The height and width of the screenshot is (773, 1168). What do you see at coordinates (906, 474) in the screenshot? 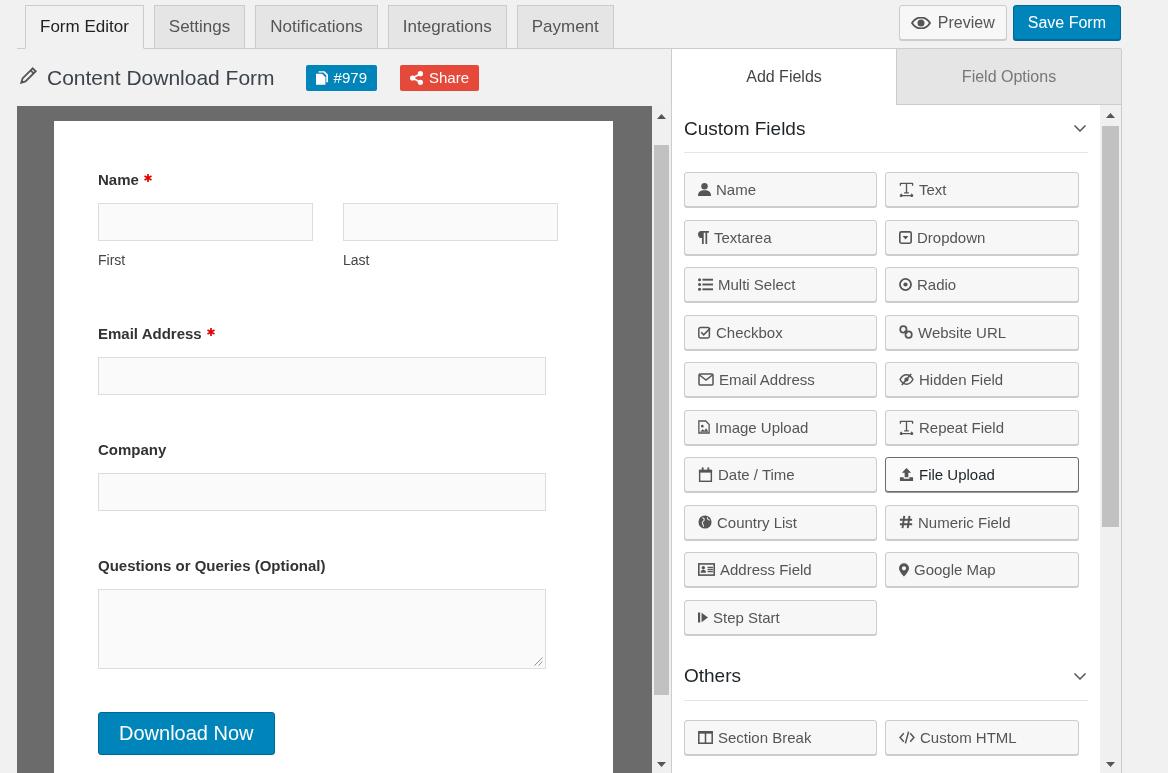
I see `upload-icon` at bounding box center [906, 474].